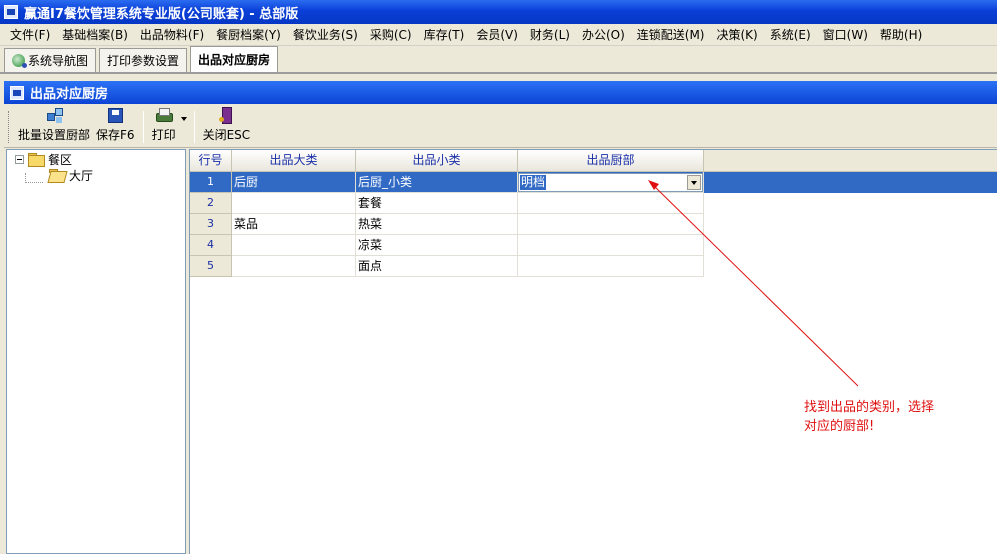 This screenshot has height=554, width=997. I want to click on menu-chain-delivery: 连锁配送(M), so click(671, 35).